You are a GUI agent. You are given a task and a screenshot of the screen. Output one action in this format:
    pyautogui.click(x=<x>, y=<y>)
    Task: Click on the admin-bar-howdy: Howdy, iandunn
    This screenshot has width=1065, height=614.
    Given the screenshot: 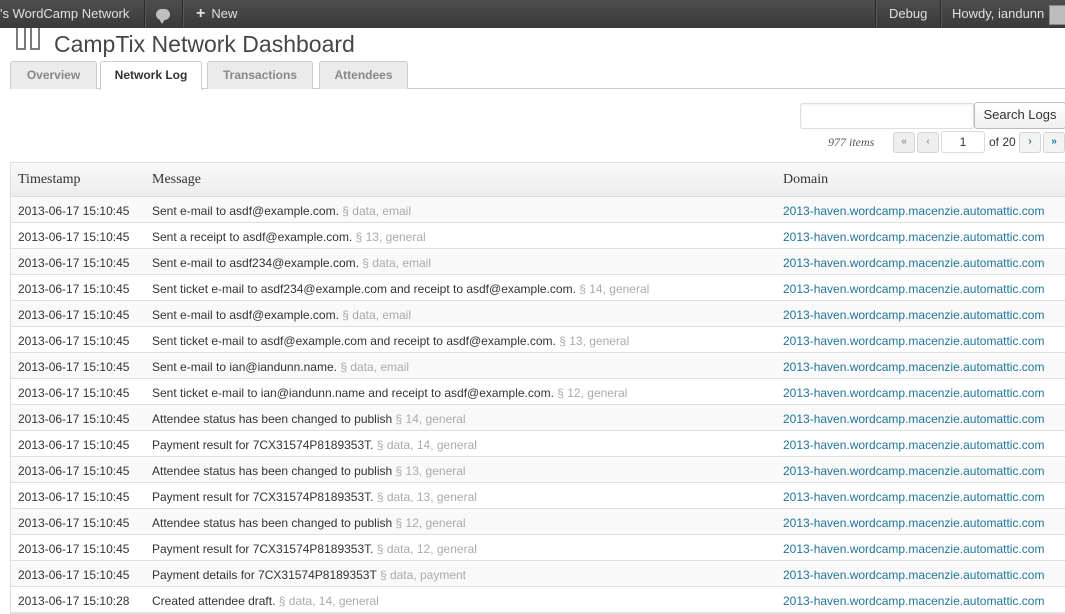 What is the action you would take?
    pyautogui.click(x=998, y=14)
    